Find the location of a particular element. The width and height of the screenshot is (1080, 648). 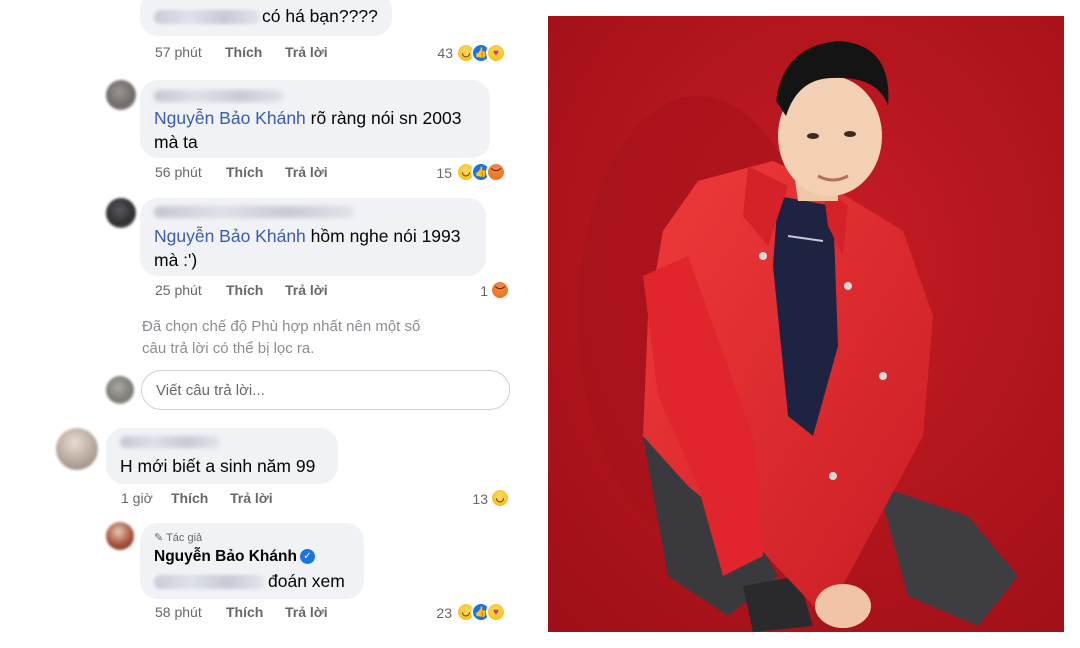

reaction-icons: ◡ 👍 ︶ is located at coordinates (484, 172).